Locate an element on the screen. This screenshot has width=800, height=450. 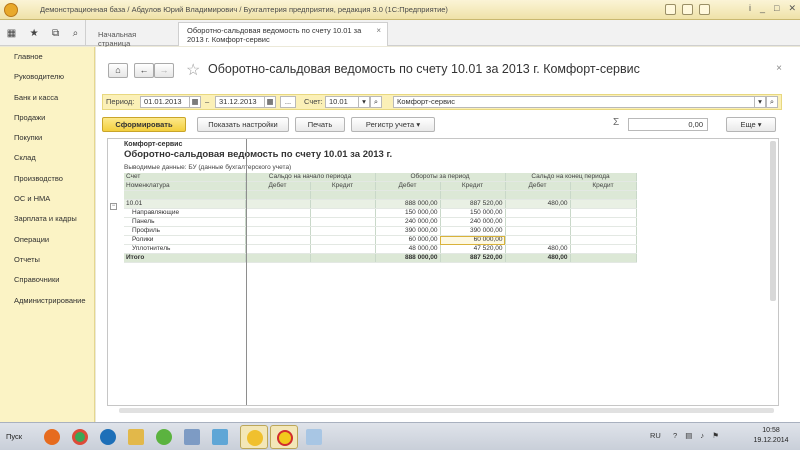
taskbar-hp is located at coordinates (108, 437).